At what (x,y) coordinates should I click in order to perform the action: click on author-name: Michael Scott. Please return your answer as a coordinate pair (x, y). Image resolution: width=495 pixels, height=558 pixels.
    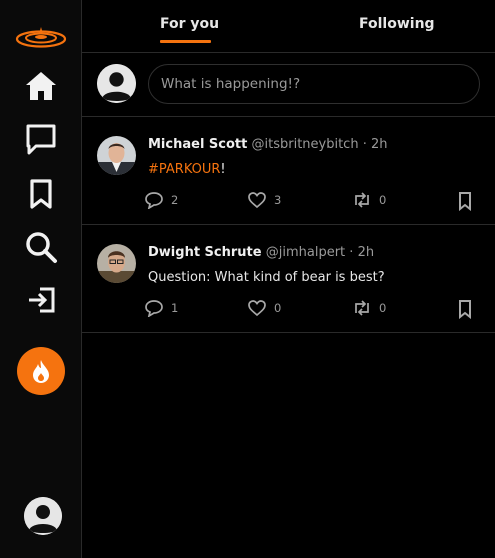
    Looking at the image, I should click on (197, 144).